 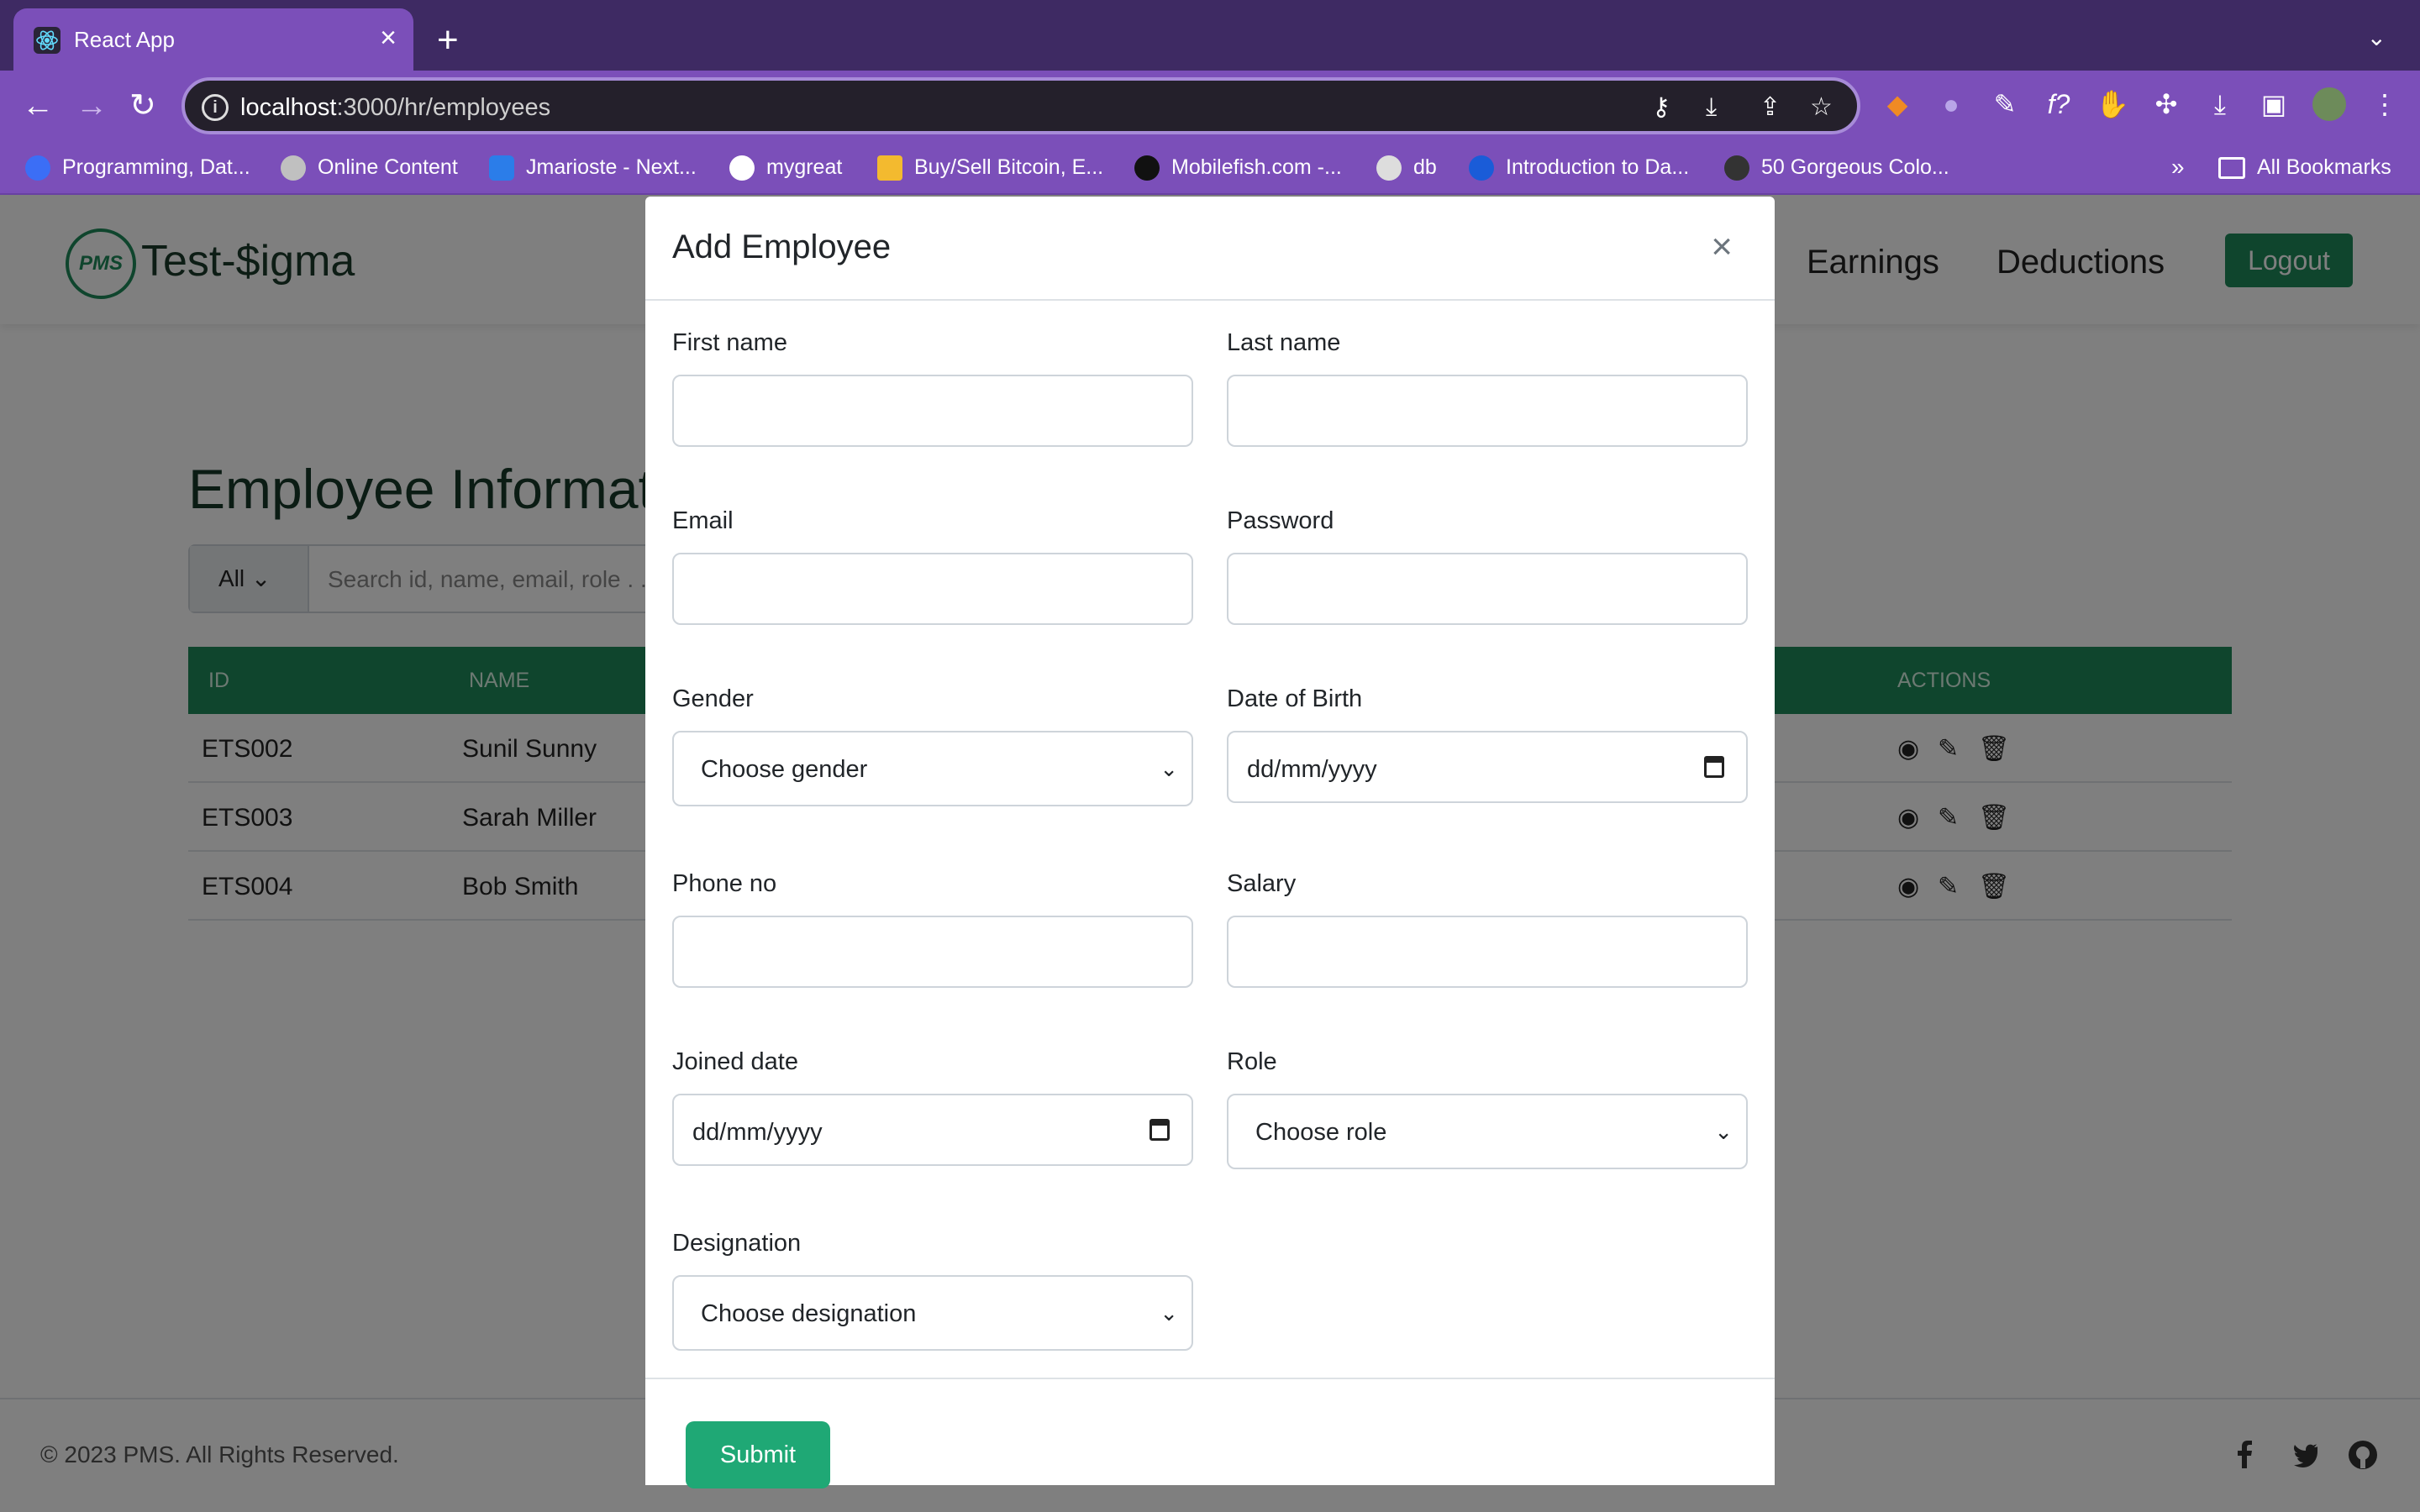 What do you see at coordinates (2231, 168) in the screenshot?
I see `folder-icon` at bounding box center [2231, 168].